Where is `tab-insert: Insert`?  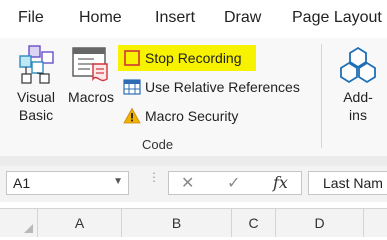
tab-insert: Insert is located at coordinates (175, 18).